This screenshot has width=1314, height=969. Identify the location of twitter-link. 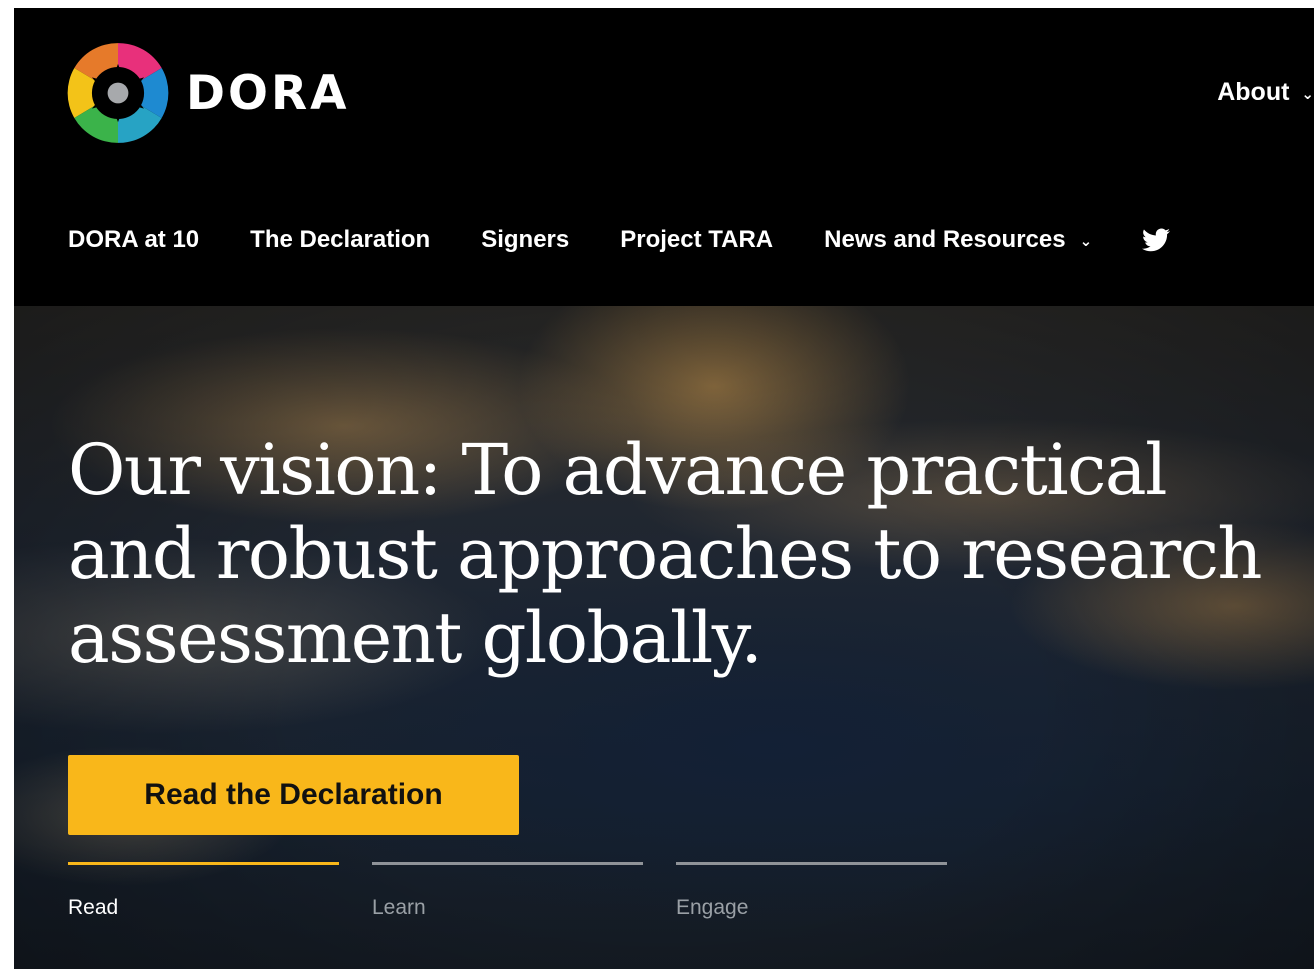
(1156, 240).